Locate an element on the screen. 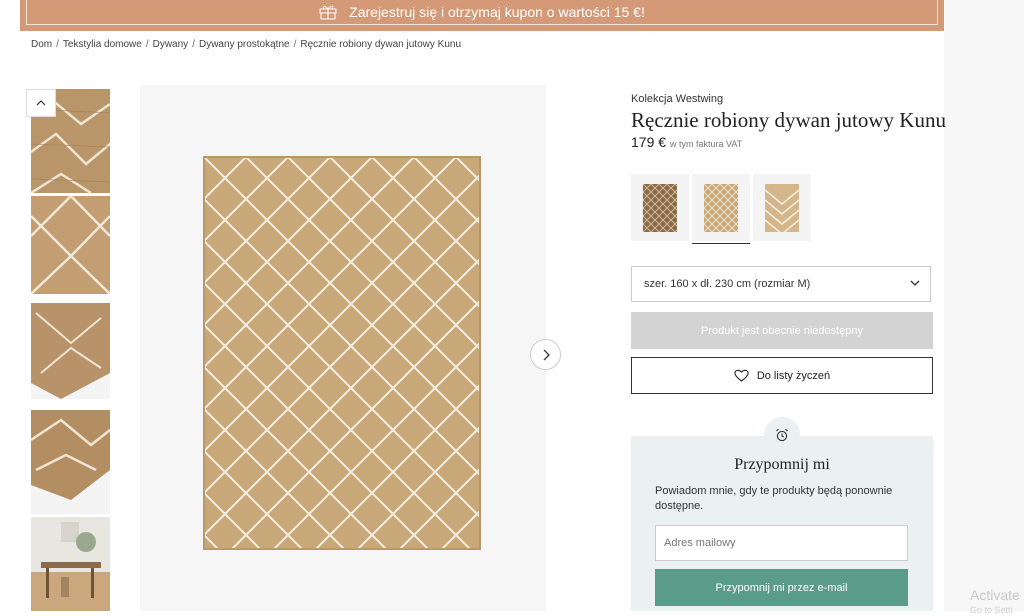  heart-icon is located at coordinates (741, 375).